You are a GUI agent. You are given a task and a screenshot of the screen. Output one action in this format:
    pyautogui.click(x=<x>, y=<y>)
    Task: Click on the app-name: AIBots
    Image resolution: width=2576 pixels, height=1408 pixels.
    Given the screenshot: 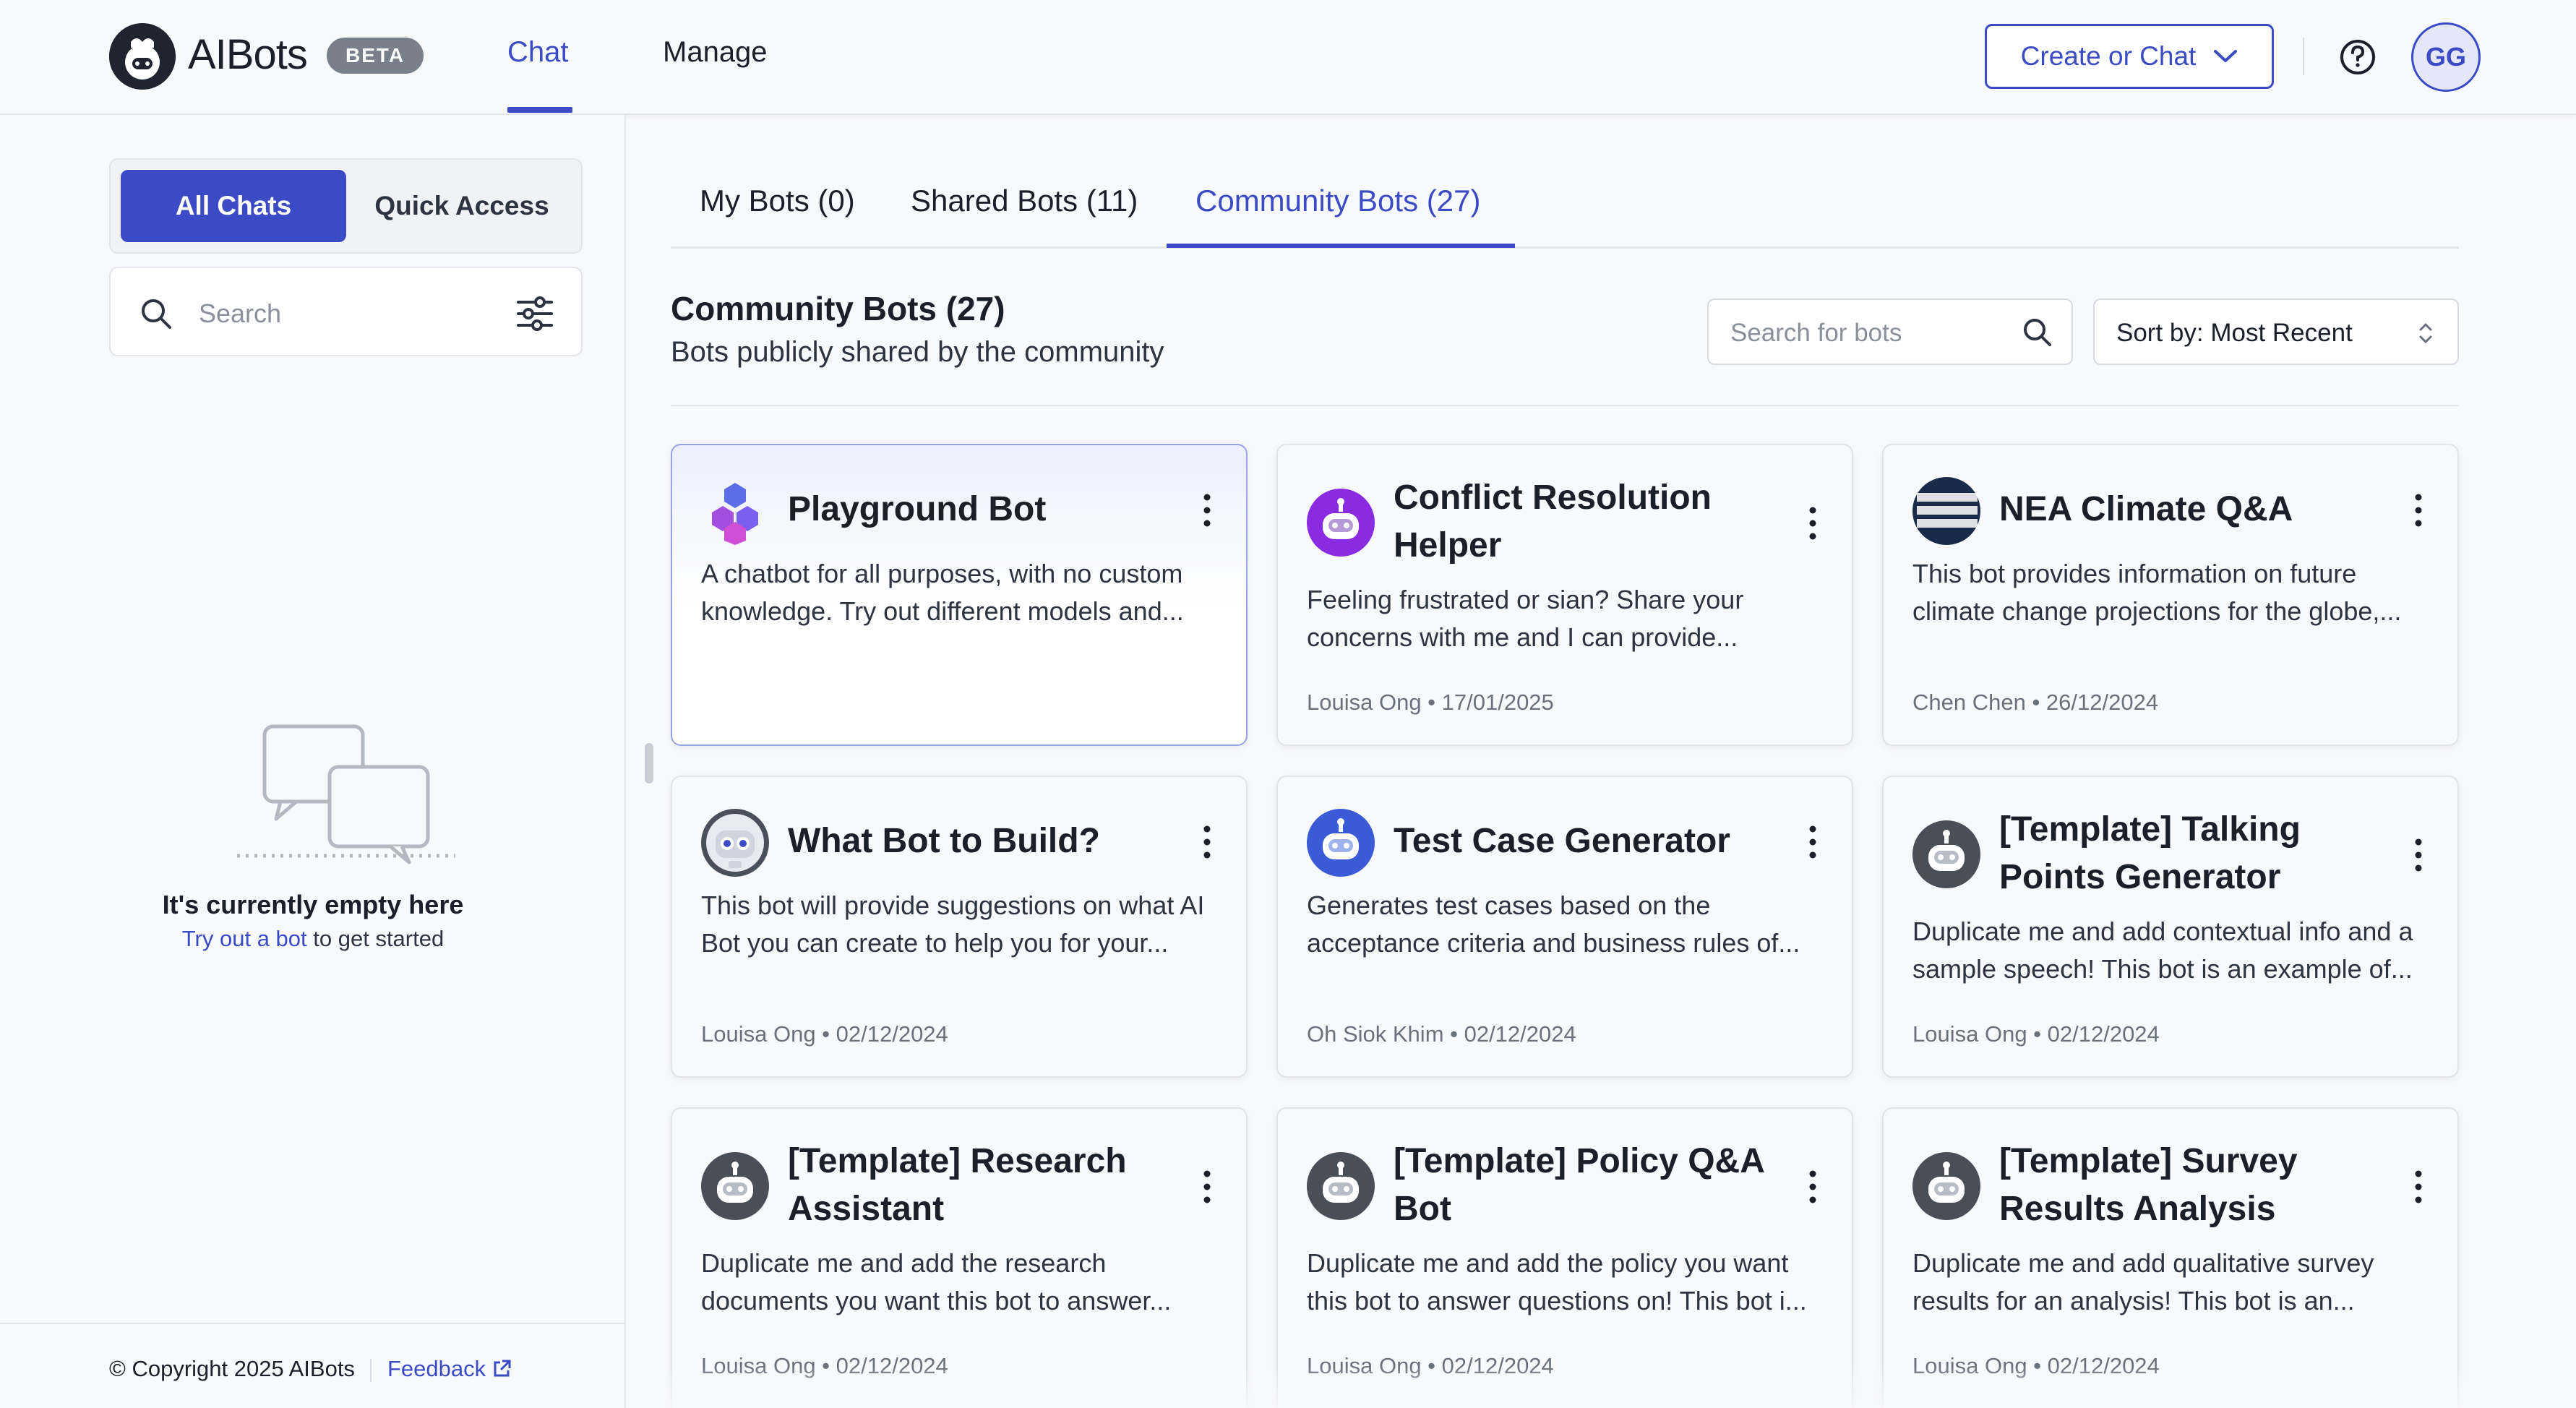 What is the action you would take?
    pyautogui.click(x=248, y=55)
    